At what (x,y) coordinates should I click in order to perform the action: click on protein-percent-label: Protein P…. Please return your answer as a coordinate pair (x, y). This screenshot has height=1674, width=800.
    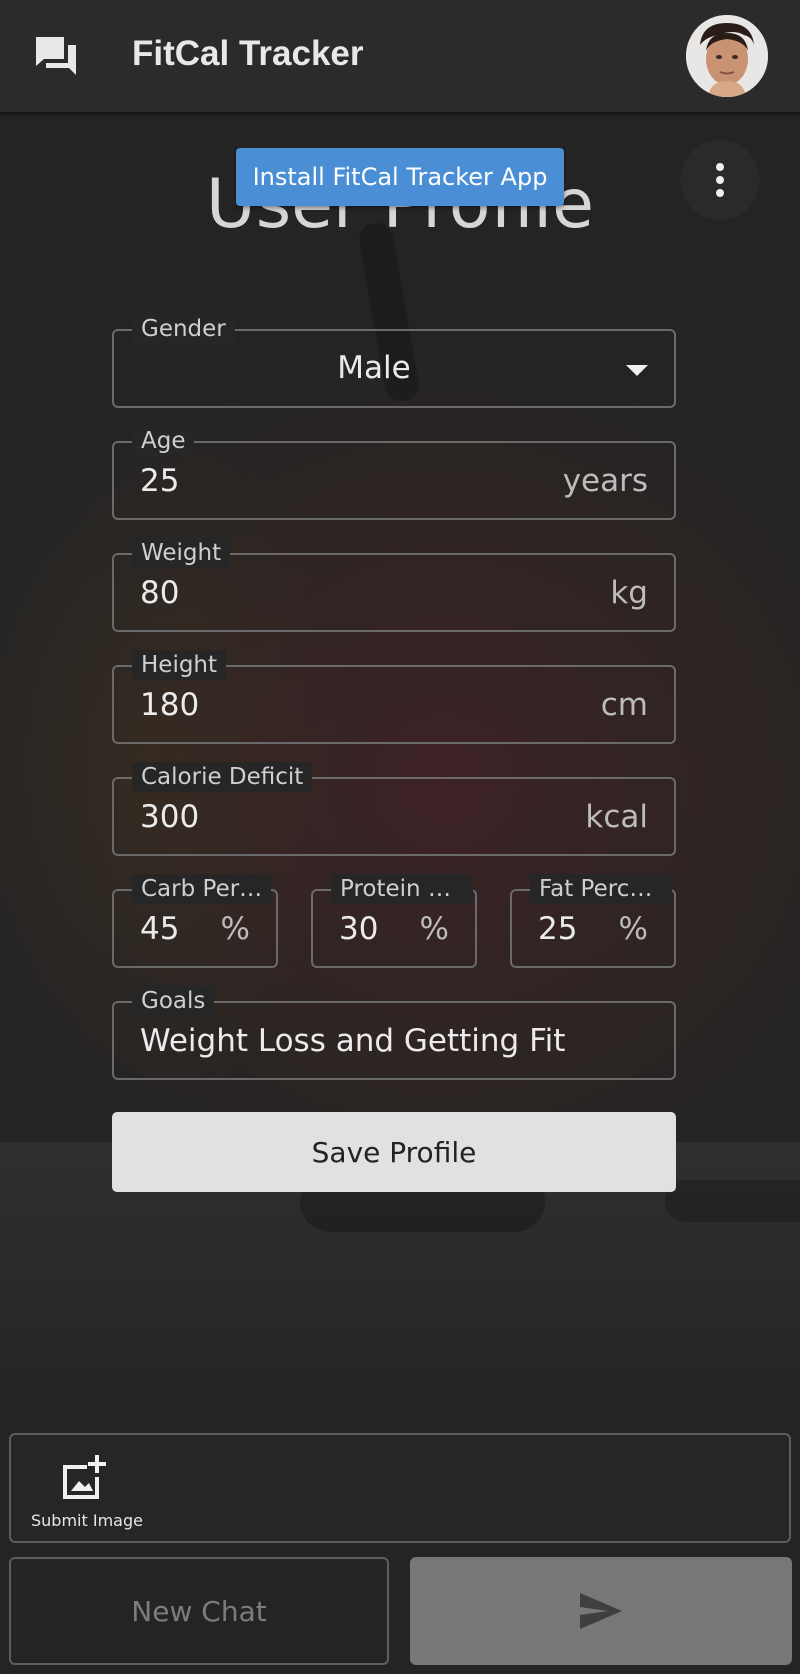
    Looking at the image, I should click on (402, 889).